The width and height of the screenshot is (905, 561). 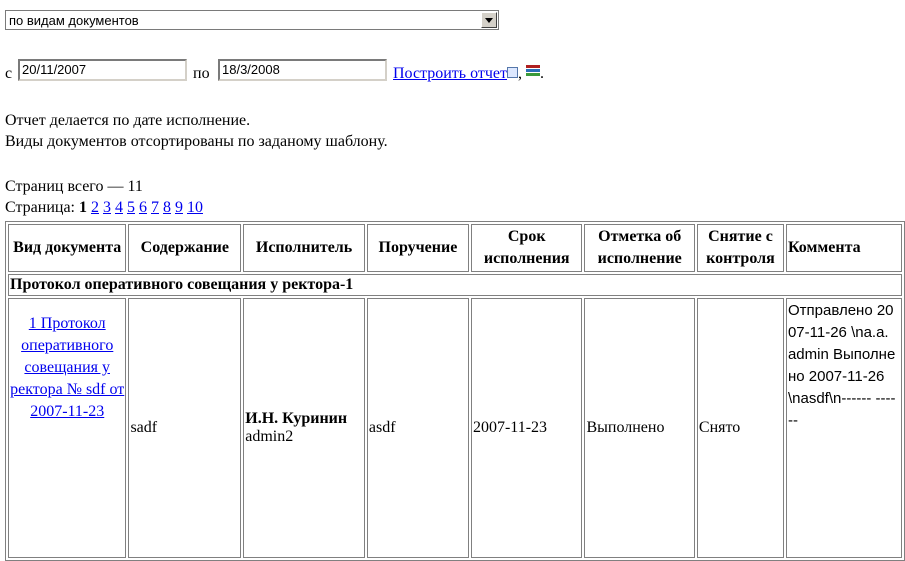 I want to click on page-link: 8, so click(x=167, y=207).